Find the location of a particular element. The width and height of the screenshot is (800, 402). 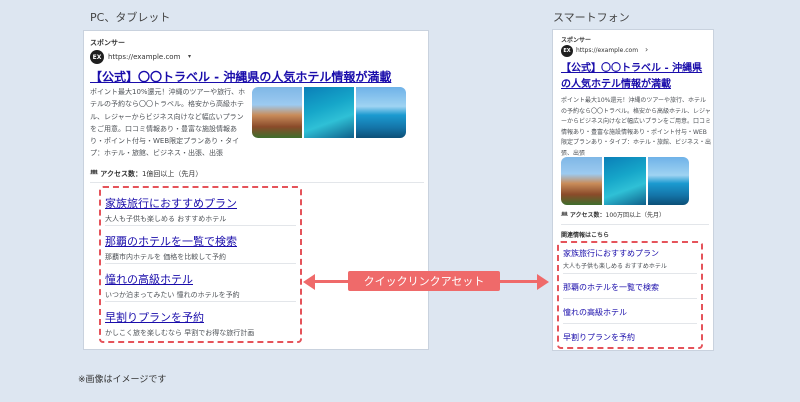

image-note: ※画像はイメージです is located at coordinates (122, 380).